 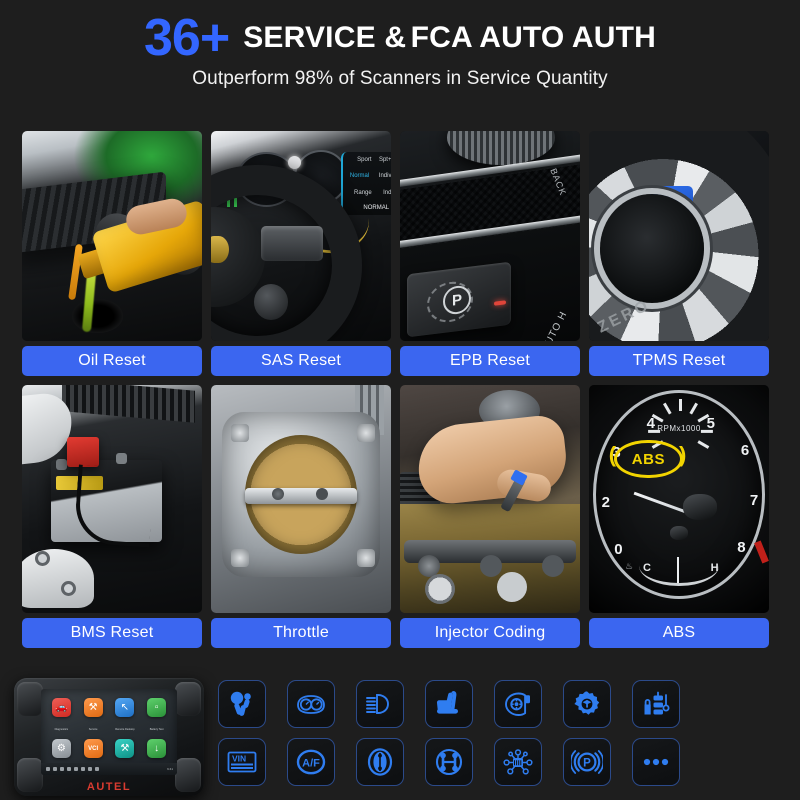 I want to click on immobilizer-key-icon, so click(x=656, y=704).